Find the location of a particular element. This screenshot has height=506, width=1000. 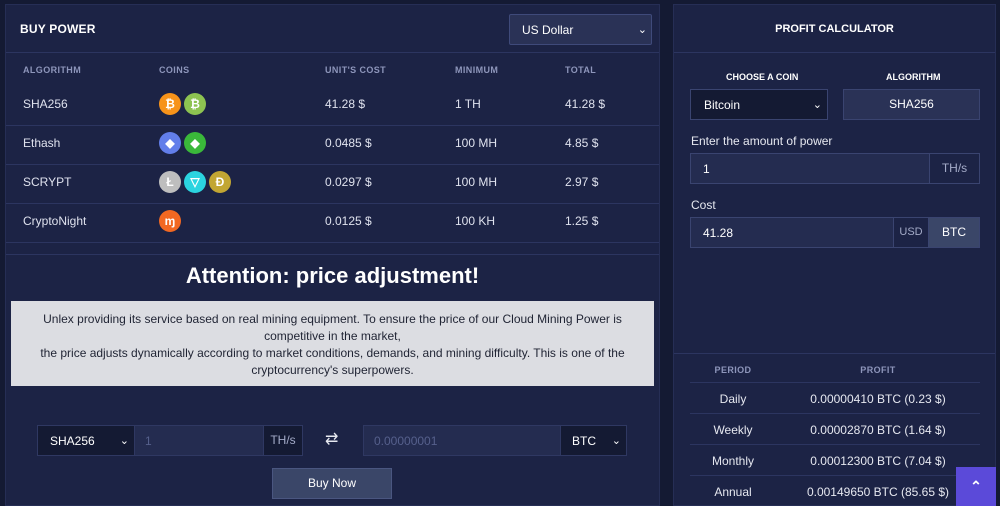

usd-toggle: USD is located at coordinates (911, 232).